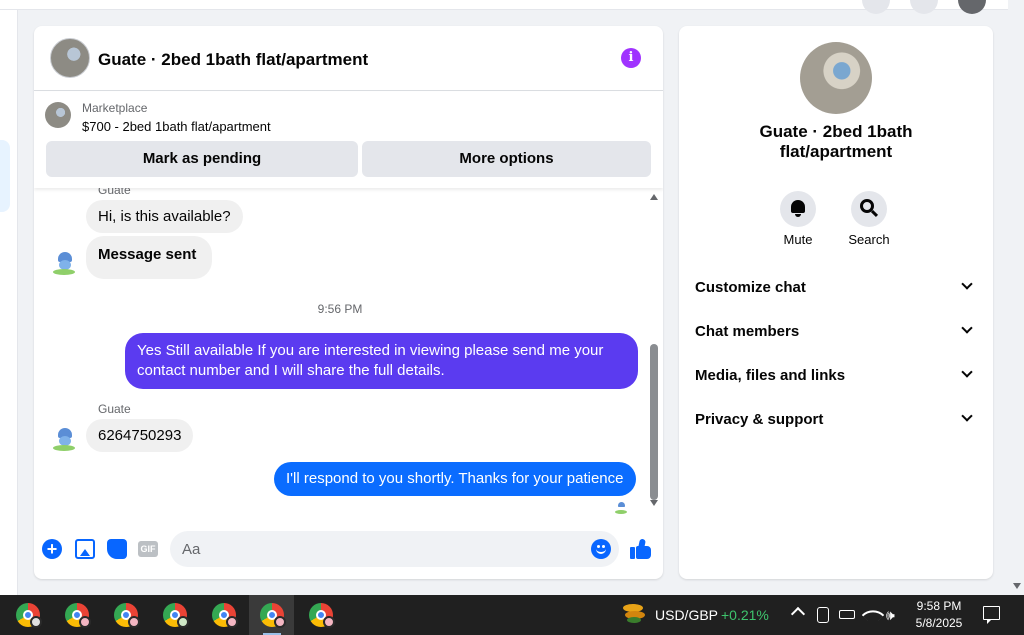 The width and height of the screenshot is (1024, 635). I want to click on bell-icon, so click(798, 206).